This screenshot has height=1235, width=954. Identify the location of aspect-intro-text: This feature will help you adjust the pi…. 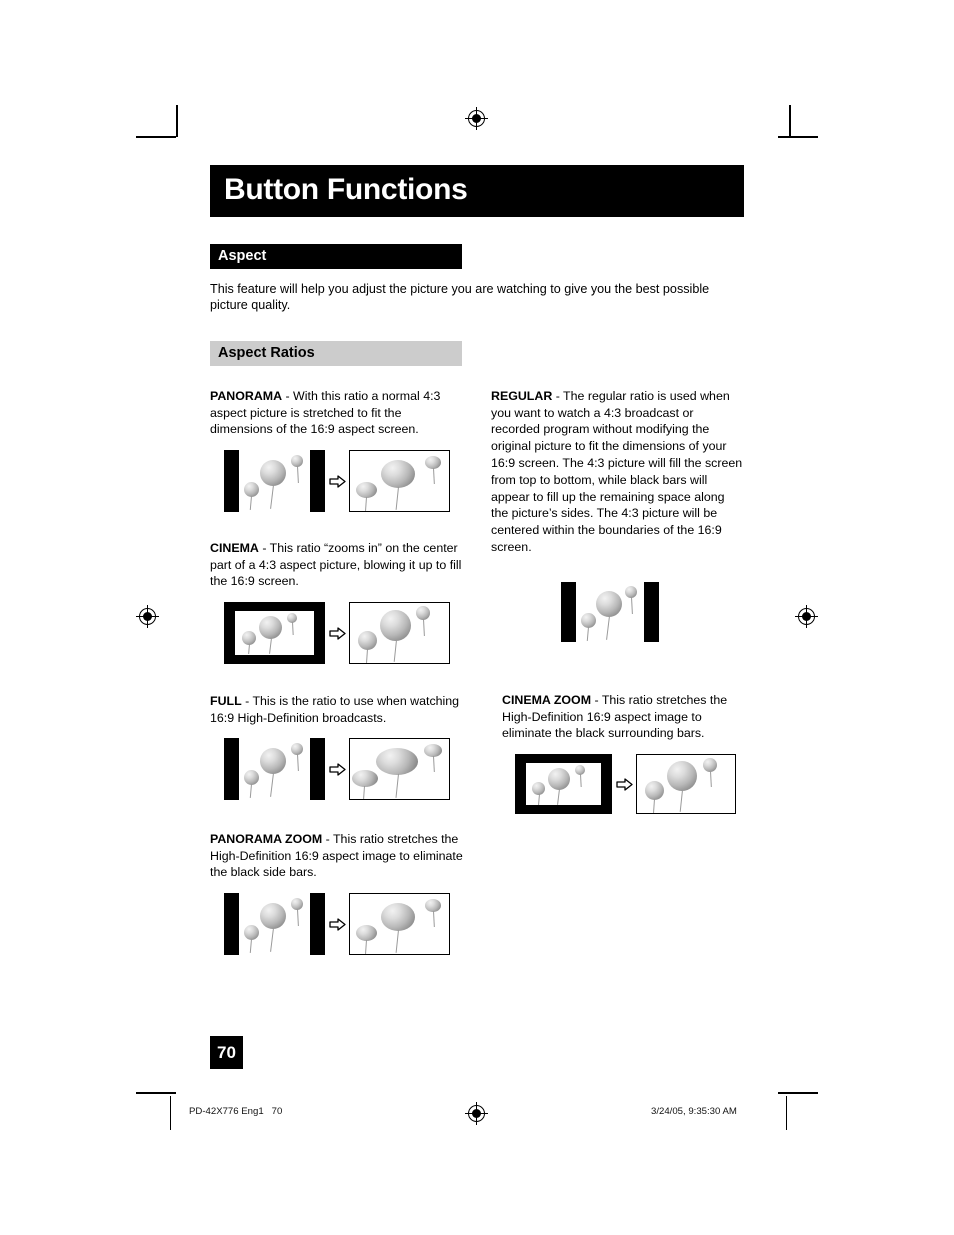
(460, 297).